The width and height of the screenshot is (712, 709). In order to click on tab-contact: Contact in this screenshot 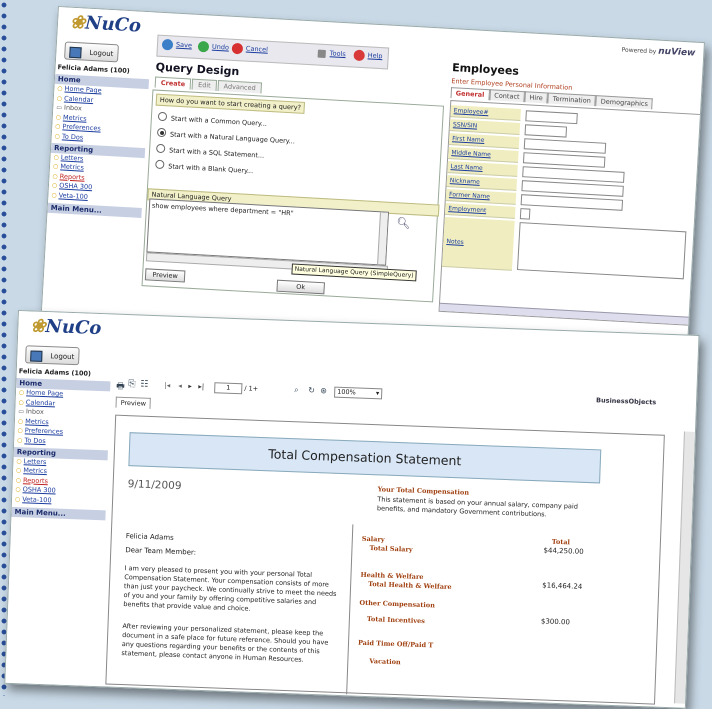, I will do `click(507, 96)`.